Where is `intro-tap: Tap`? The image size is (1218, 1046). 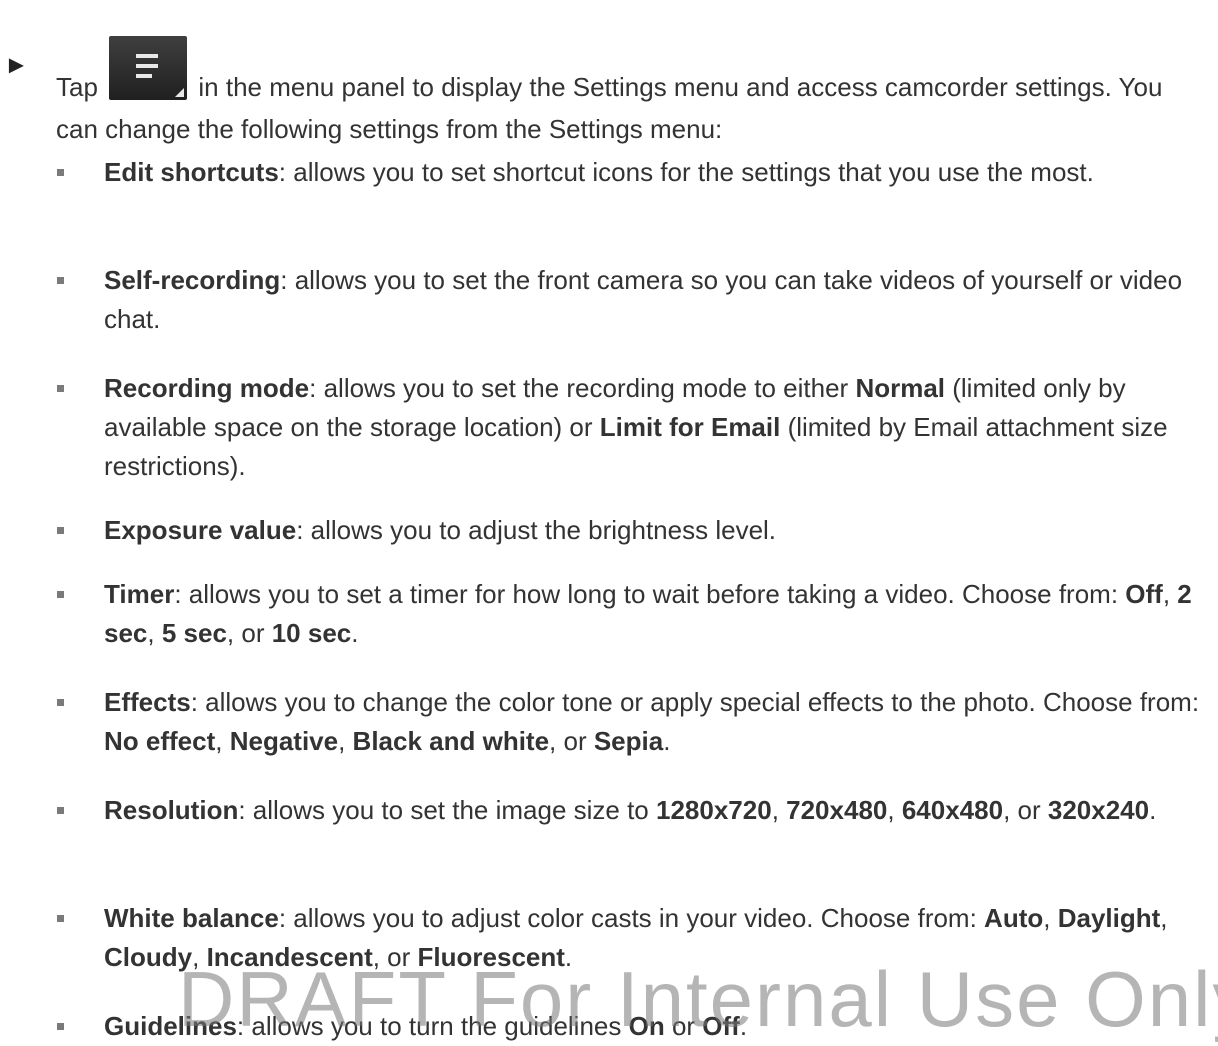 intro-tap: Tap is located at coordinates (77, 87).